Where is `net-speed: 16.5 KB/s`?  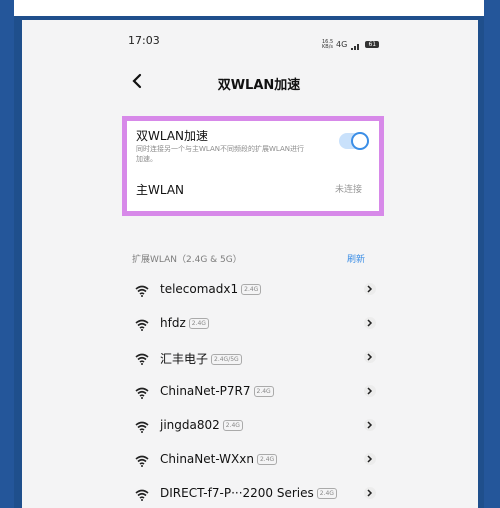 net-speed: 16.5 KB/s is located at coordinates (328, 44).